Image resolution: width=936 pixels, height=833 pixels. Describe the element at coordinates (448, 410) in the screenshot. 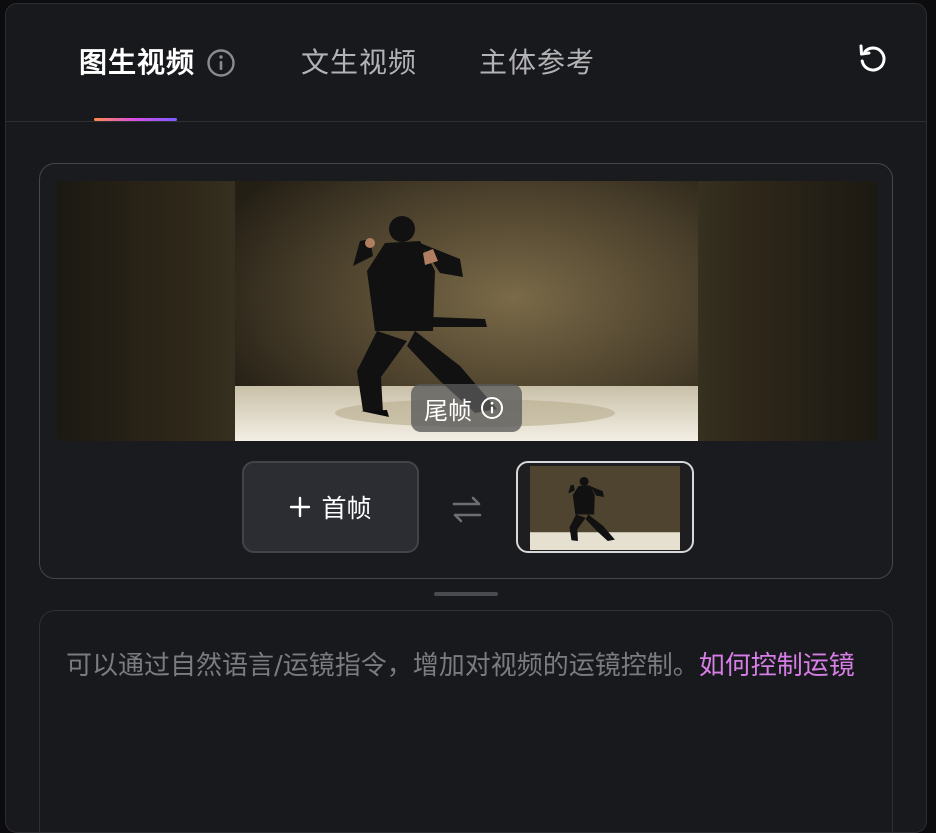

I see `tail-frame-label: 尾帧` at that location.